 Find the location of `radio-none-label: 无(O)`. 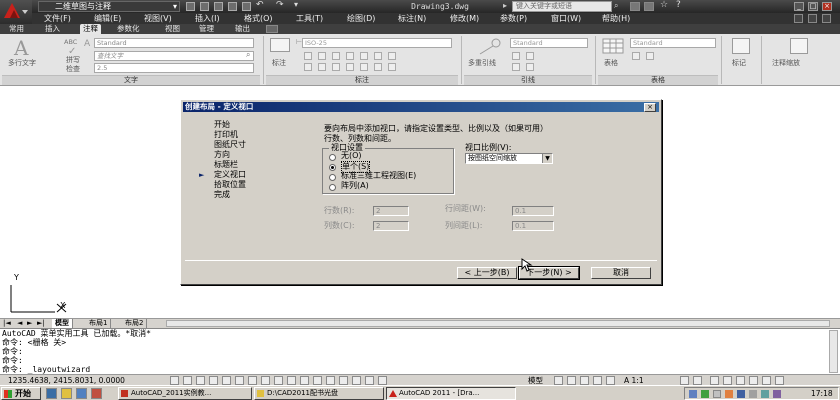

radio-none-label: 无(O) is located at coordinates (351, 156).